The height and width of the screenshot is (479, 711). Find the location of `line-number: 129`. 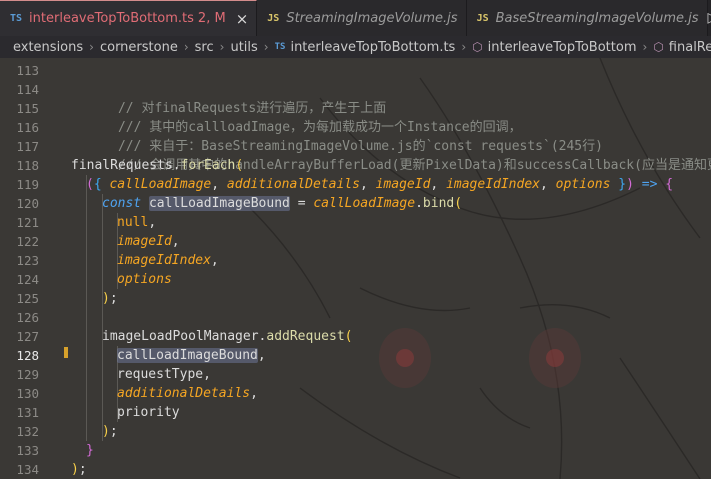

line-number: 129 is located at coordinates (27, 374).